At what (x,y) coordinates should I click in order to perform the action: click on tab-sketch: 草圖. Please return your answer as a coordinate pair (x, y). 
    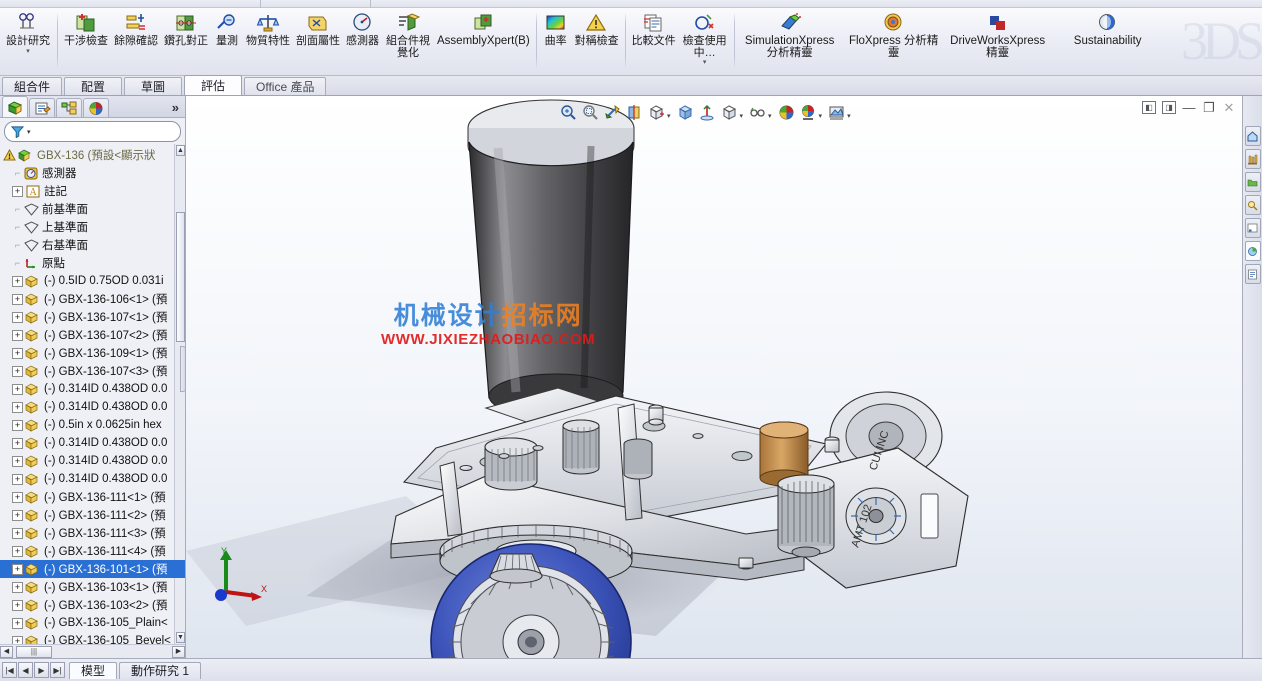
    Looking at the image, I should click on (153, 86).